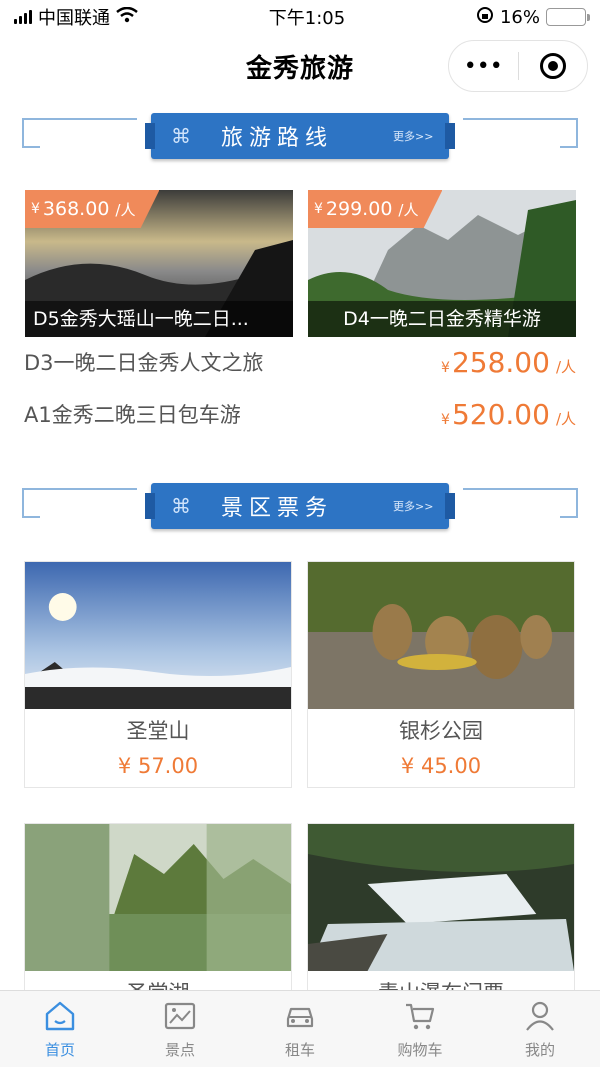 The height and width of the screenshot is (1067, 600). Describe the element at coordinates (441, 766) in the screenshot. I see `spot-price: ¥ 45.00` at that location.